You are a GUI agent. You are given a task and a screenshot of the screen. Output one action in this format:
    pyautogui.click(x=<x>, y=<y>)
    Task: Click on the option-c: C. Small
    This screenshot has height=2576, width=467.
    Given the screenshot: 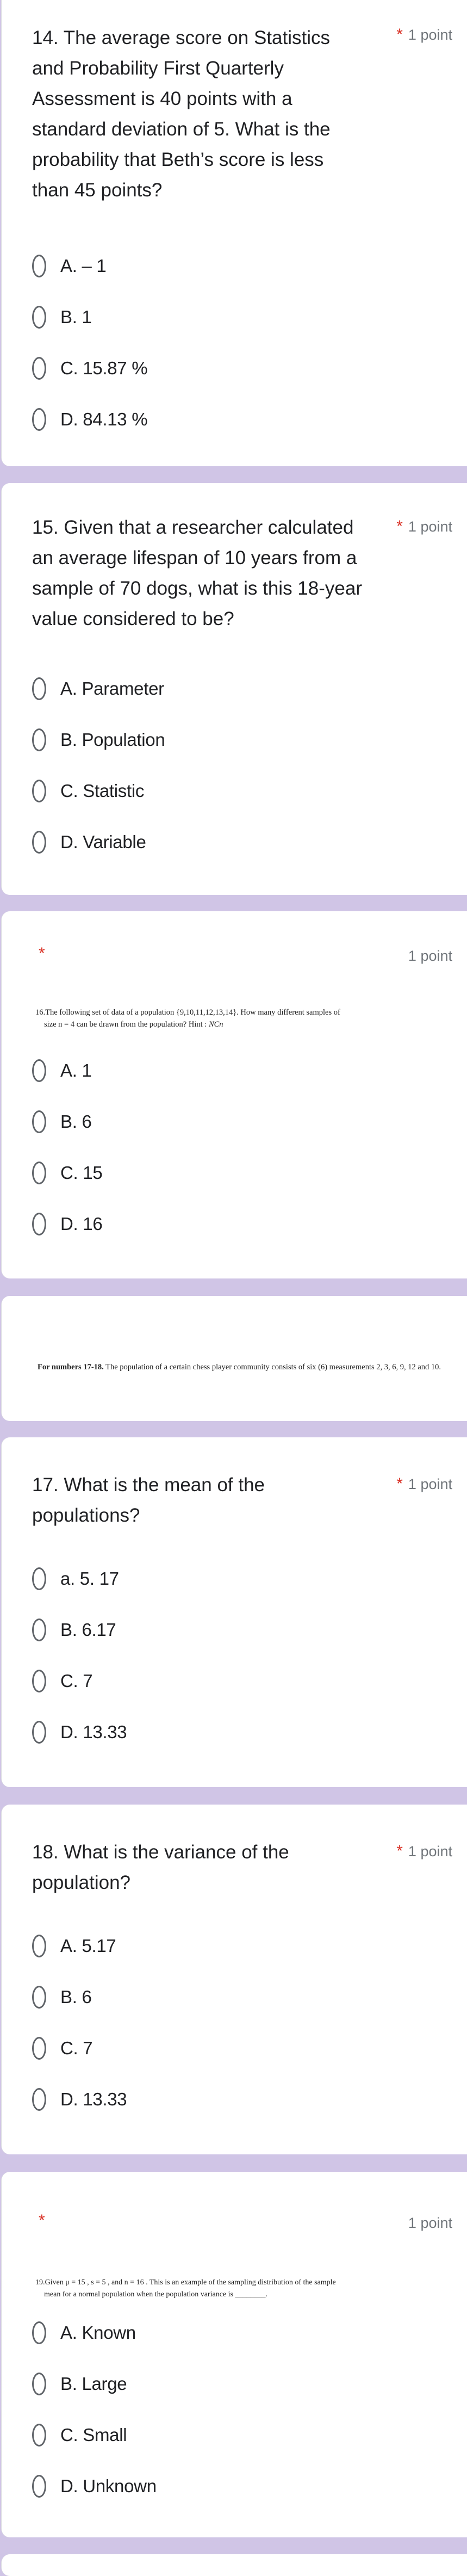 What is the action you would take?
    pyautogui.click(x=95, y=2435)
    